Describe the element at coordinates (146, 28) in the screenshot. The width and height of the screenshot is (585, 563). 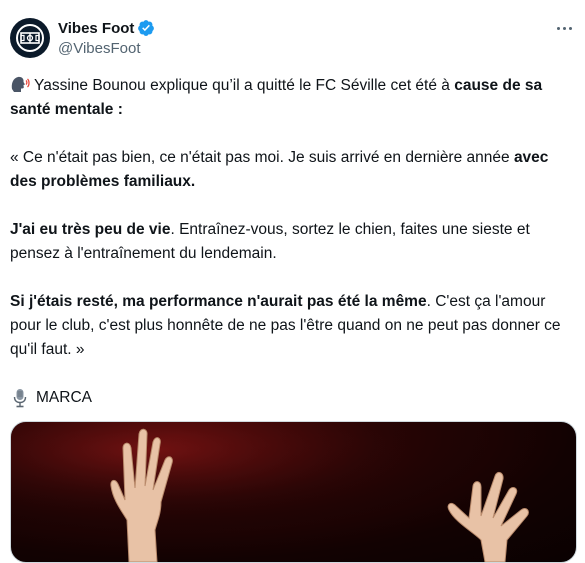
I see `verified-badge-icon` at that location.